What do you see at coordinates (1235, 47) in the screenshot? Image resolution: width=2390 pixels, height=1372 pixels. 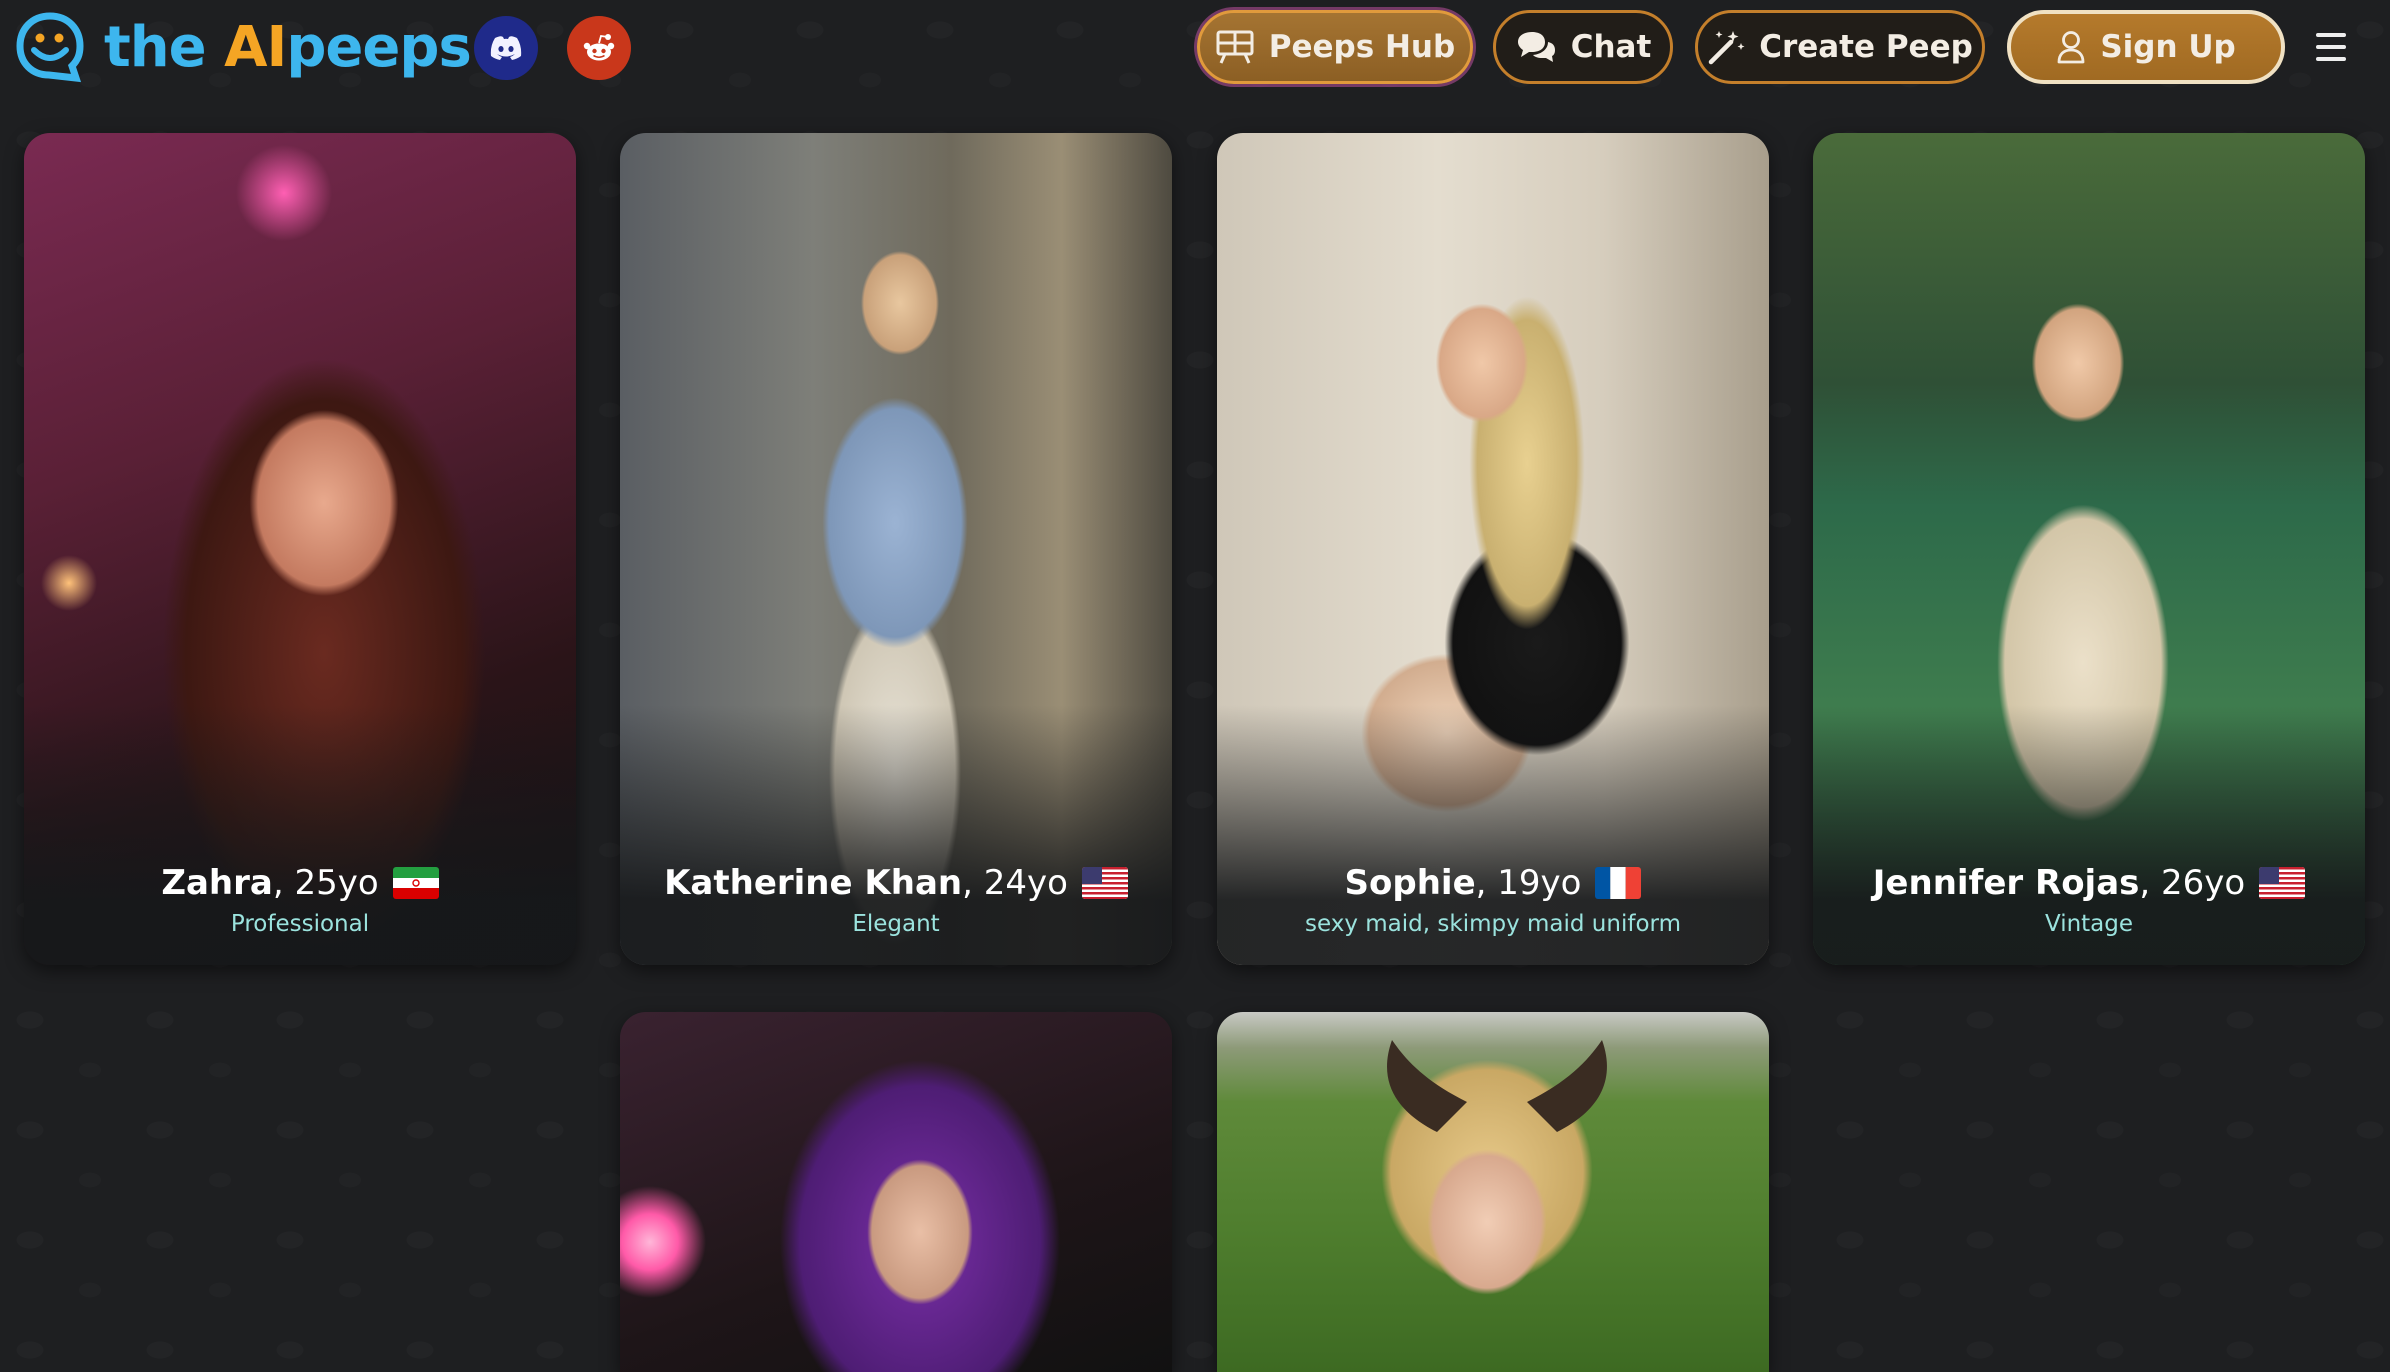 I see `display-board-icon` at bounding box center [1235, 47].